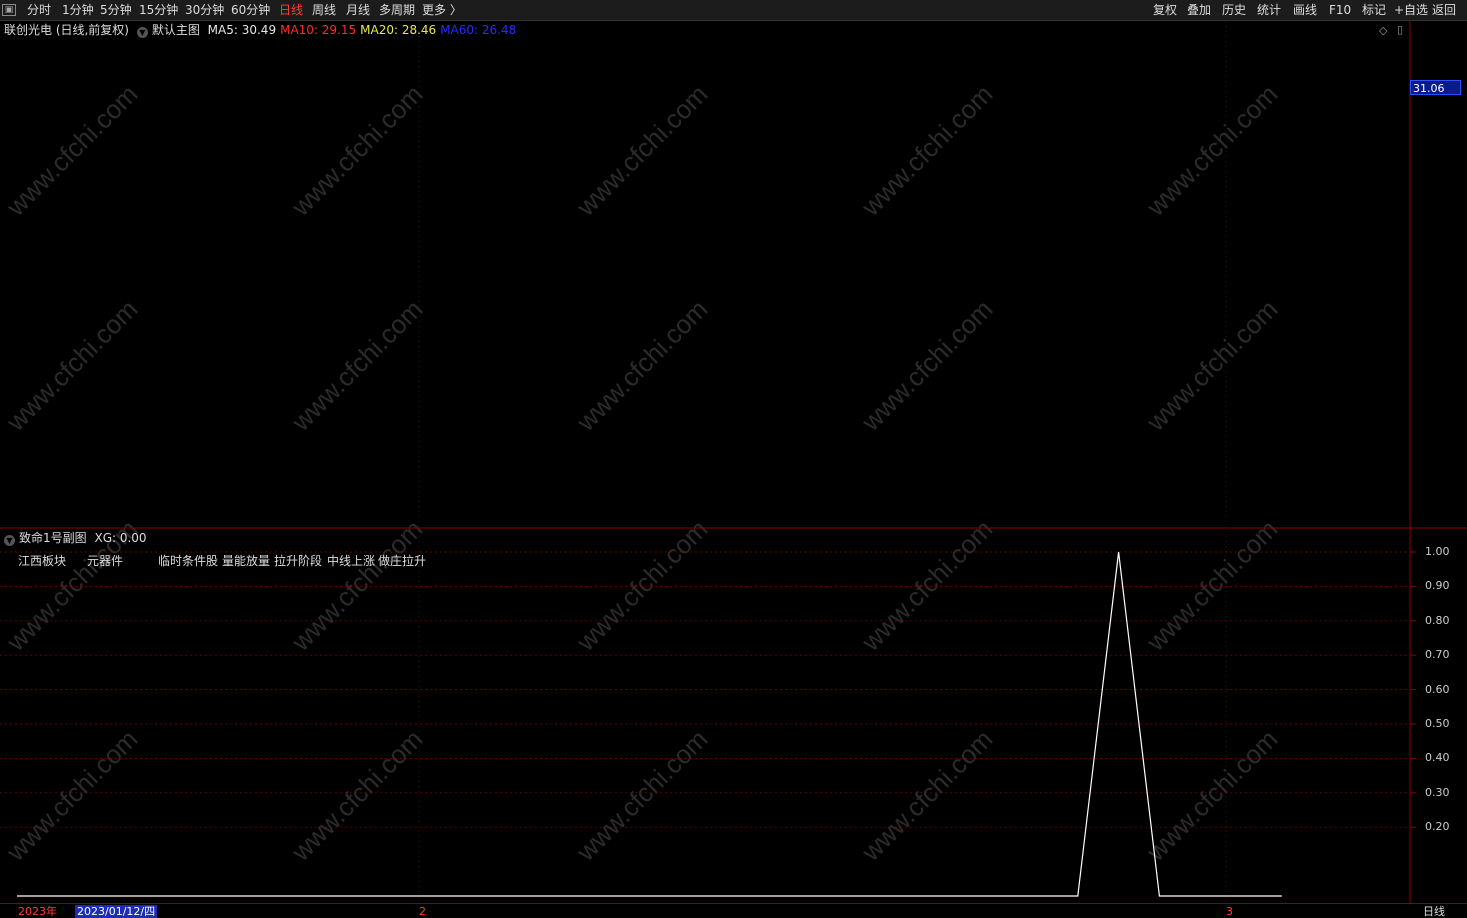 The width and height of the screenshot is (1467, 918). Describe the element at coordinates (478, 30) in the screenshot. I see `ma-legend-item: MA60: 26.48` at that location.